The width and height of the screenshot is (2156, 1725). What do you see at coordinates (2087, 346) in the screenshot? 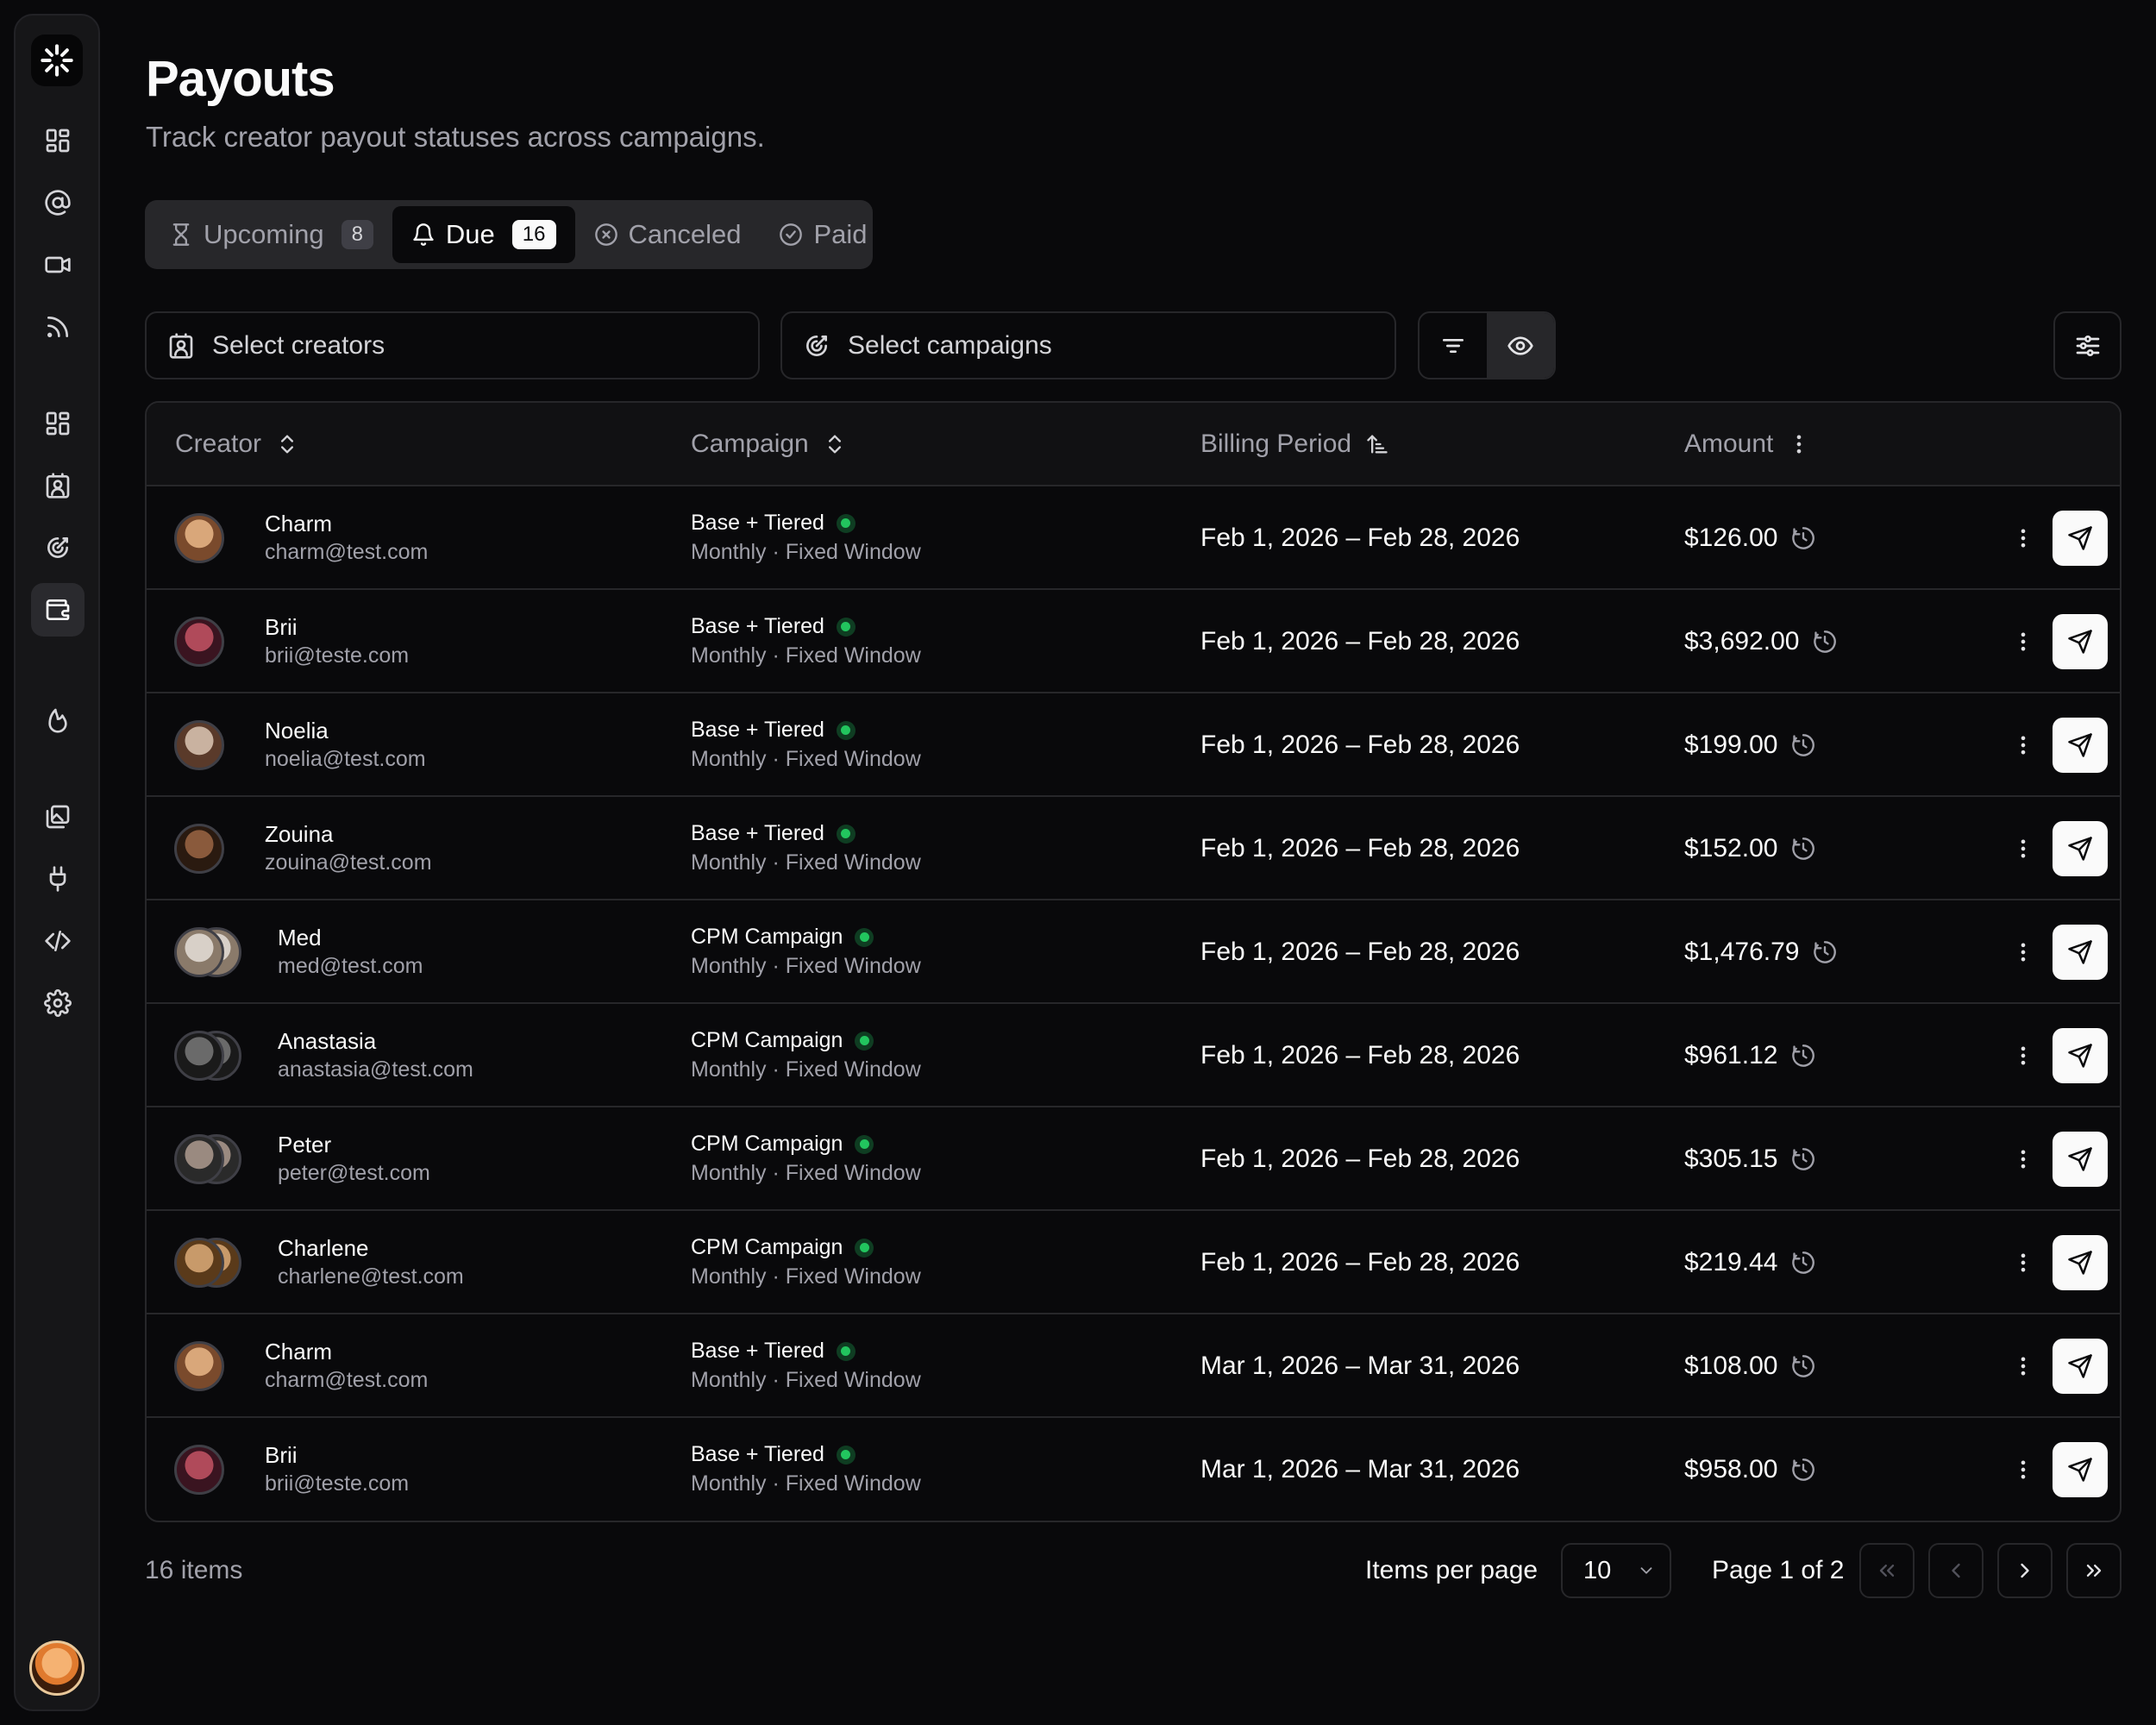
I see `table-settings-button` at bounding box center [2087, 346].